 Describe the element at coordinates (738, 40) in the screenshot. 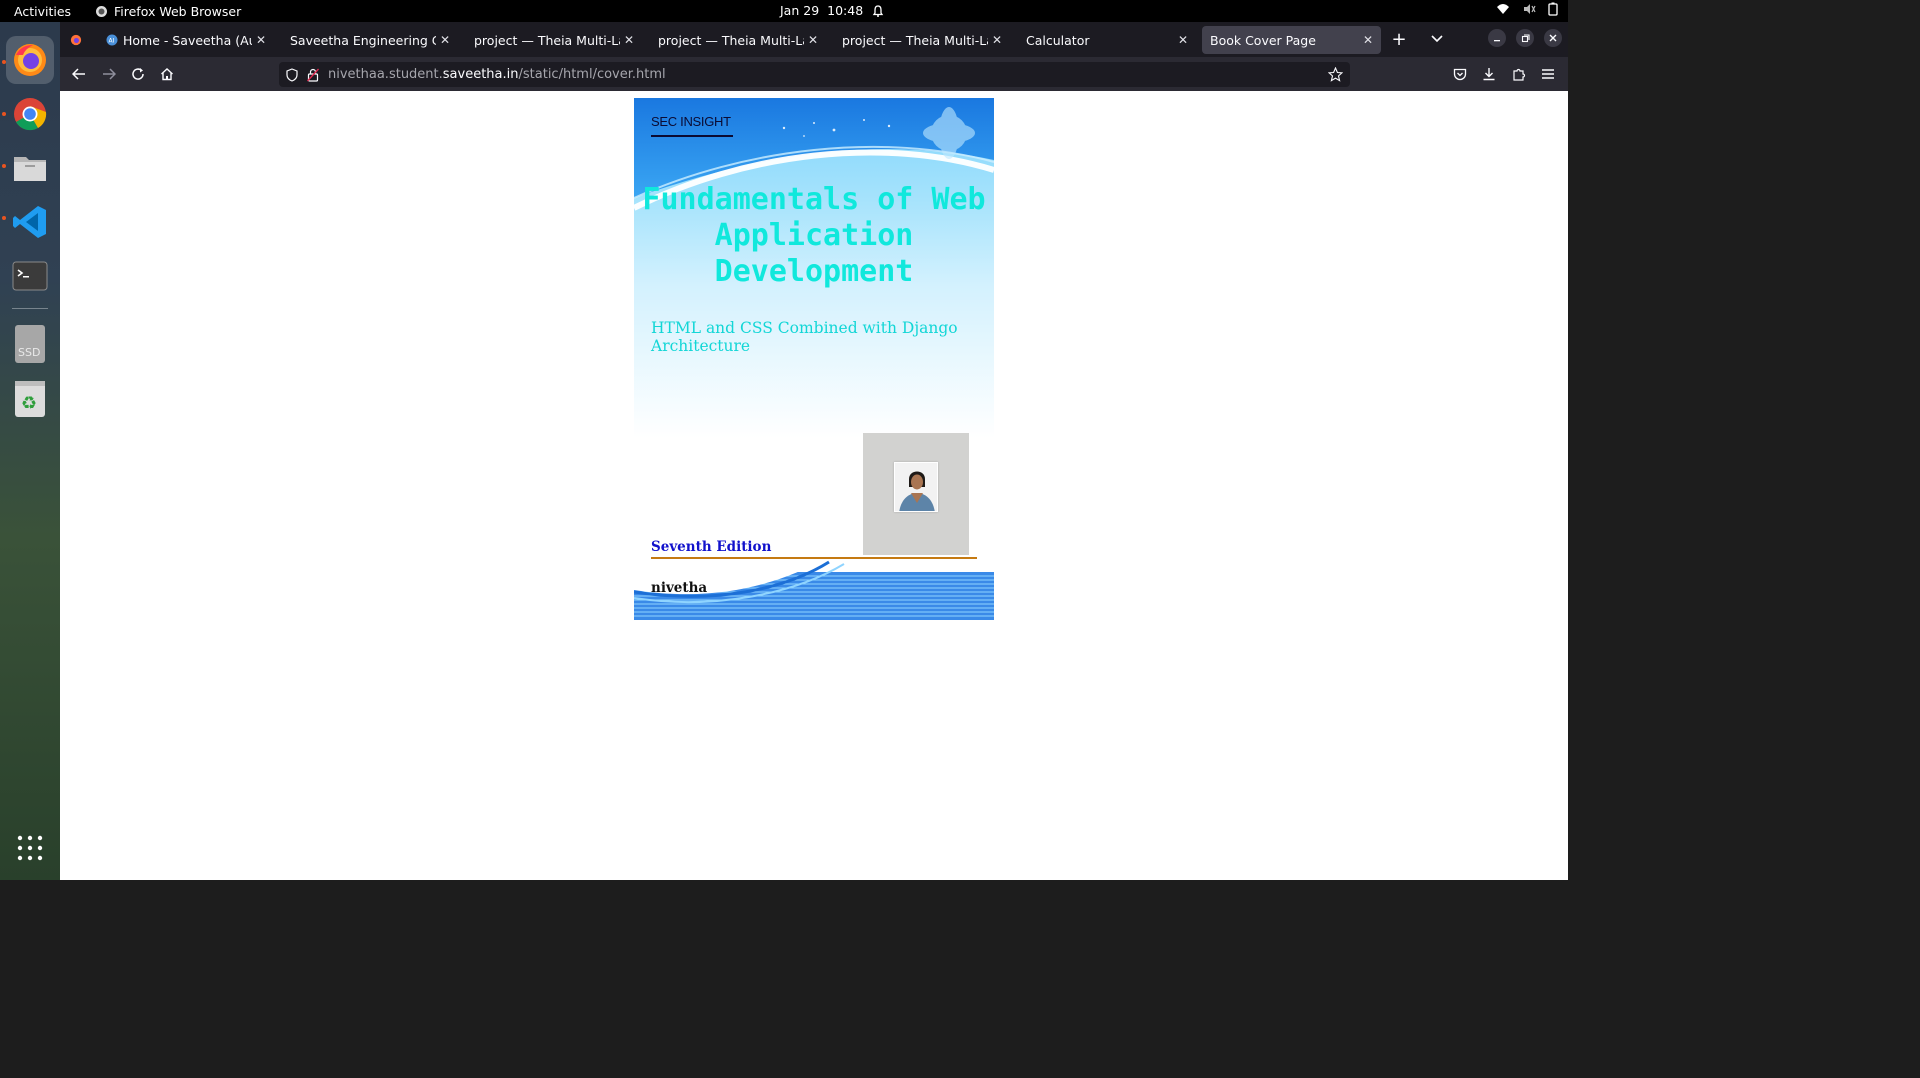

I see `tab-theia-2: project — Theia Multi-Langu ✕` at that location.